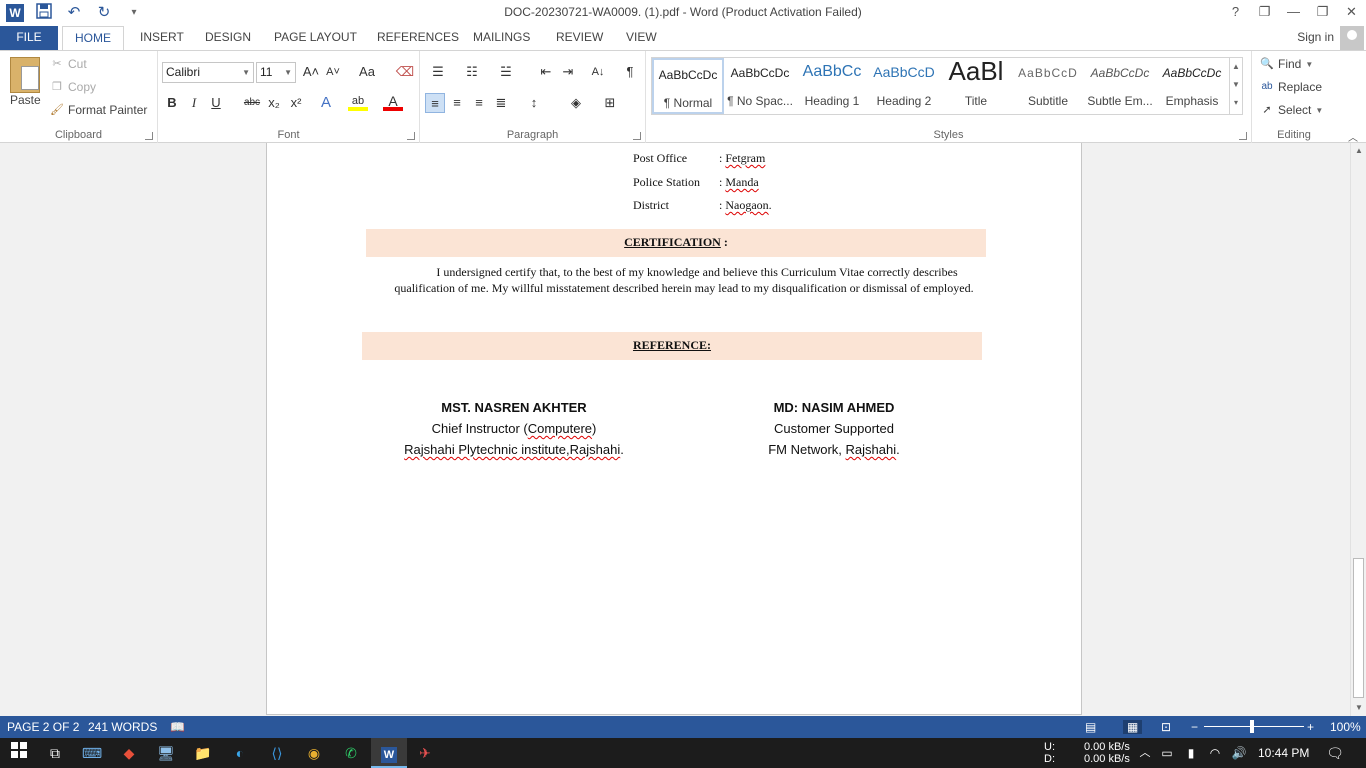 This screenshot has width=1366, height=768. What do you see at coordinates (1048, 86) in the screenshot?
I see `style-subtitle: AaBbCcD Subtitle` at bounding box center [1048, 86].